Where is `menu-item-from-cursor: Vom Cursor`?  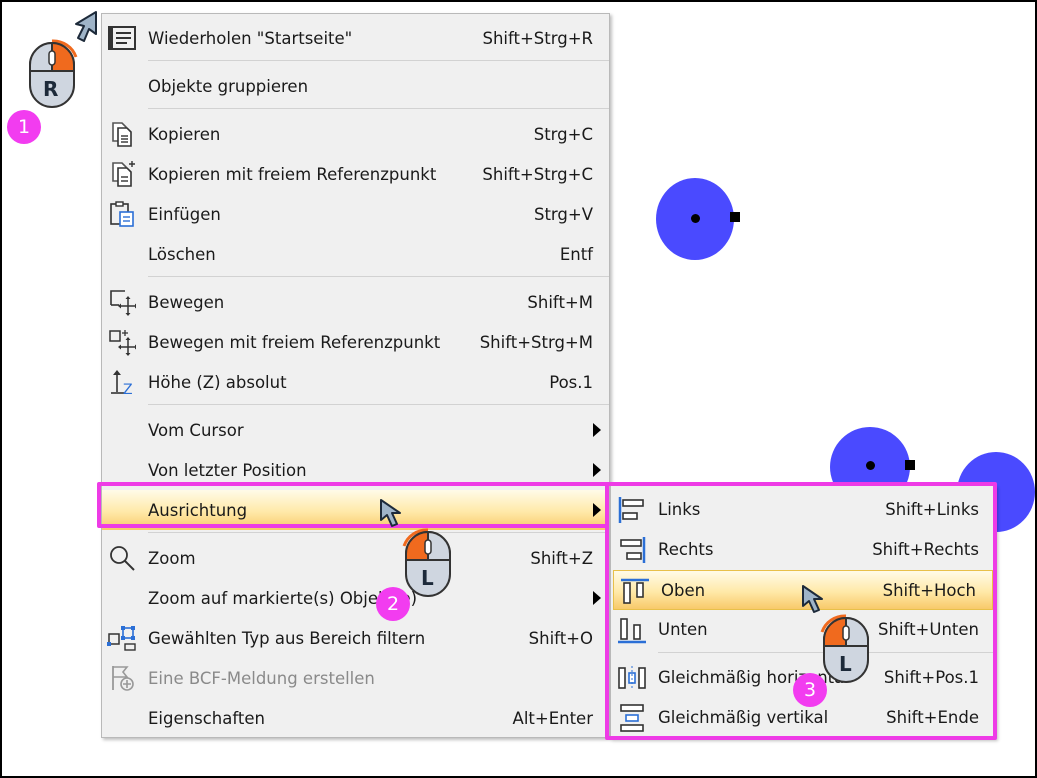 menu-item-from-cursor: Vom Cursor is located at coordinates (355, 430).